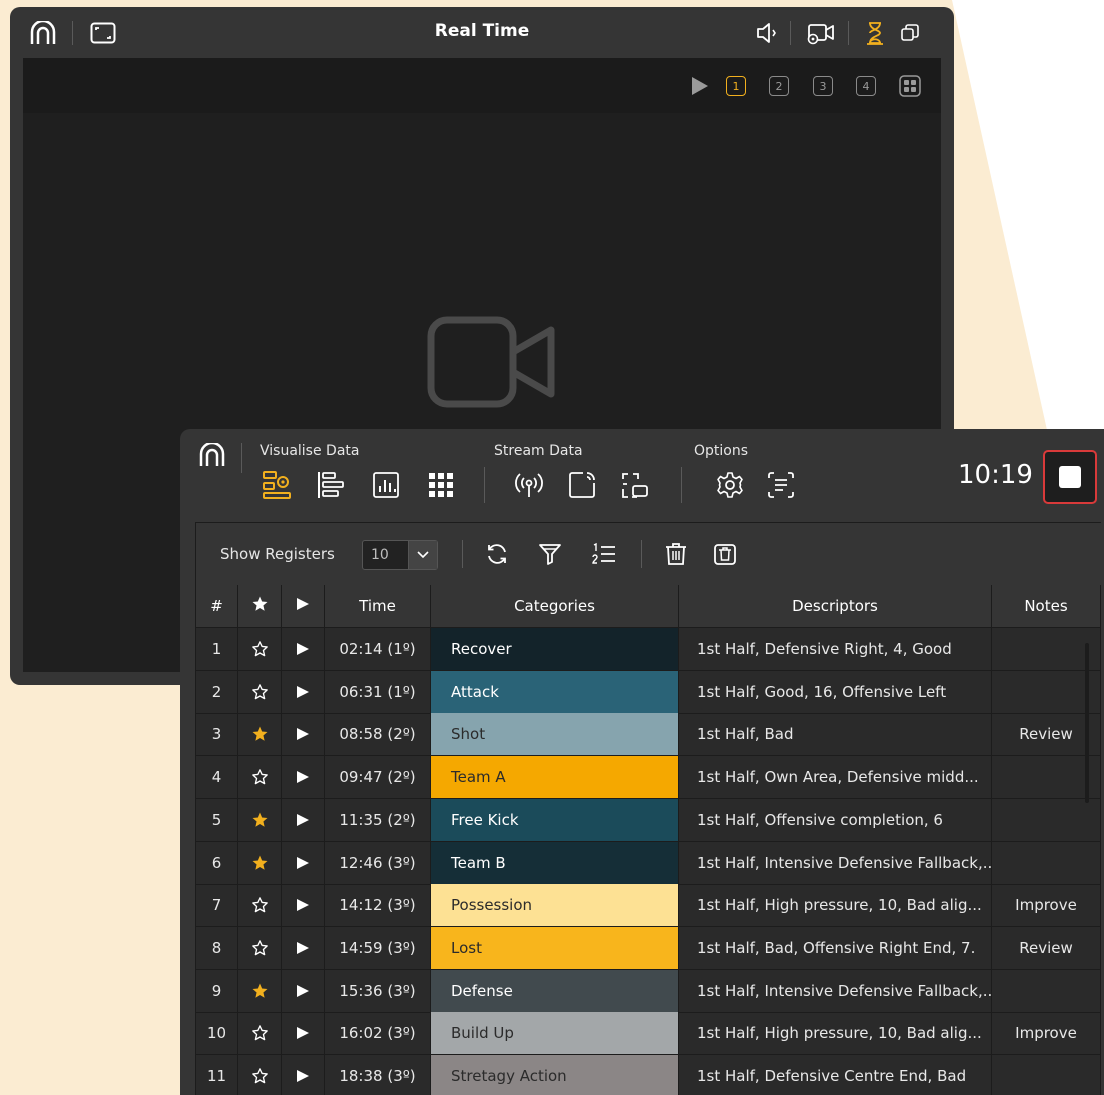  I want to click on cast-icon, so click(582, 485).